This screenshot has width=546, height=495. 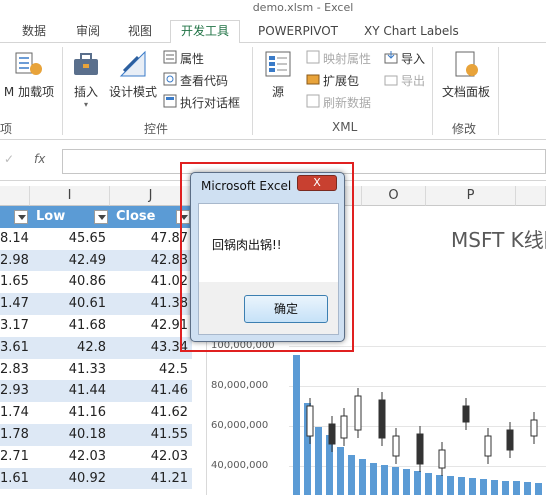 I want to click on table-header-row: Low Close, so click(x=96, y=217).